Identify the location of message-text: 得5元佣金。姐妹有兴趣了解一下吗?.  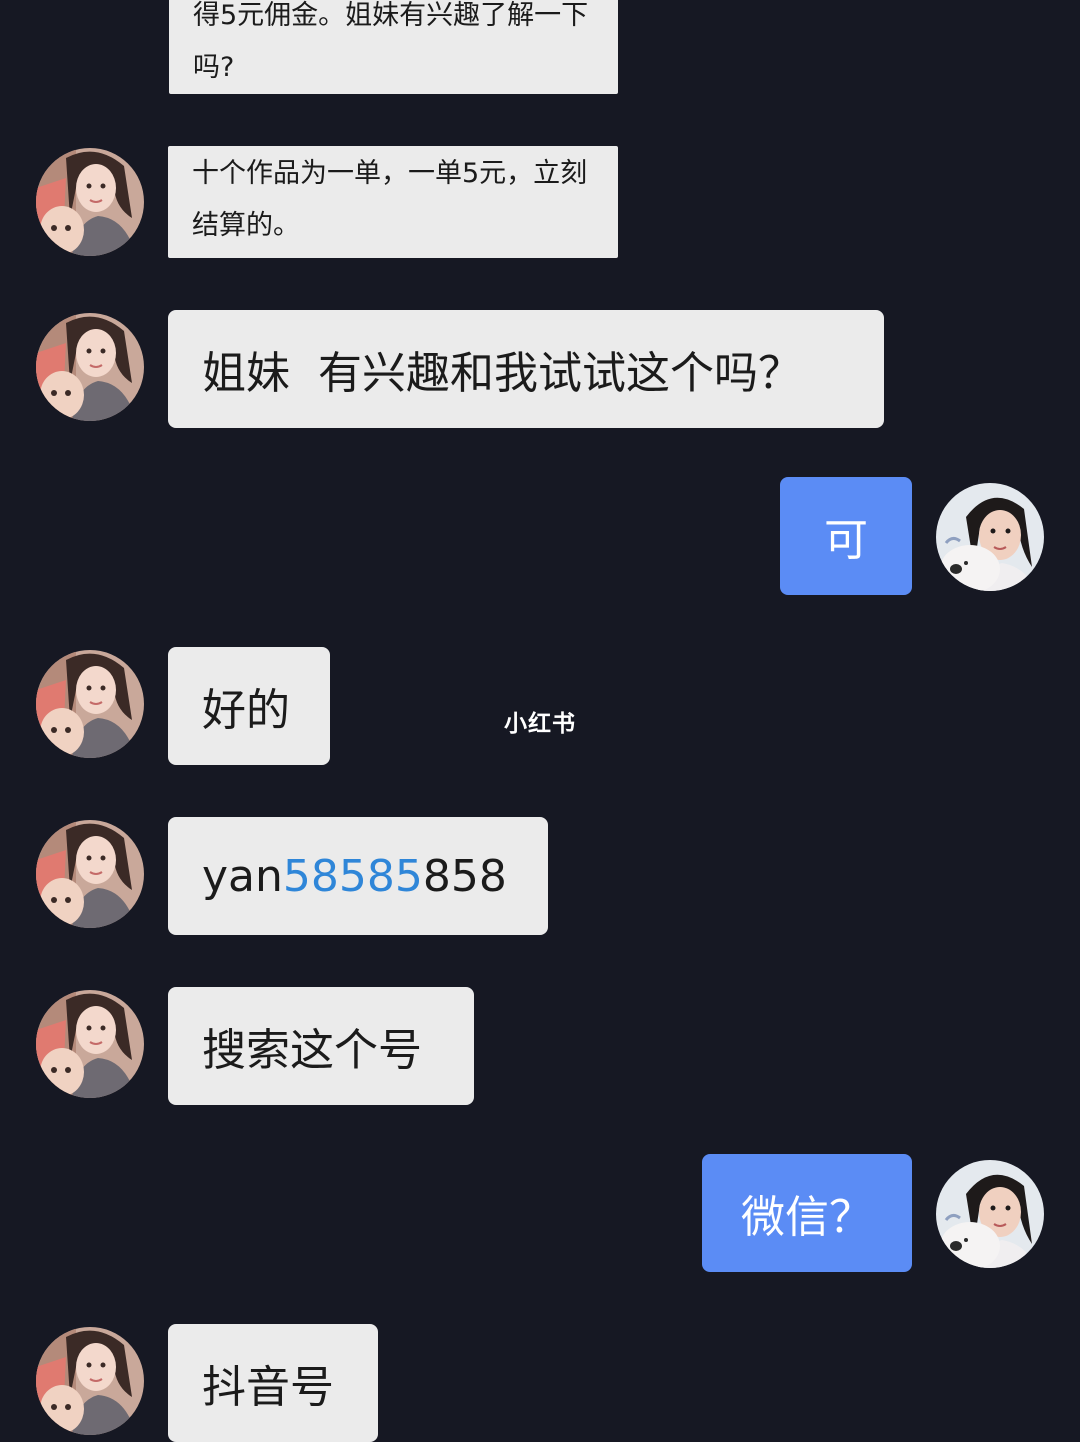
(391, 41).